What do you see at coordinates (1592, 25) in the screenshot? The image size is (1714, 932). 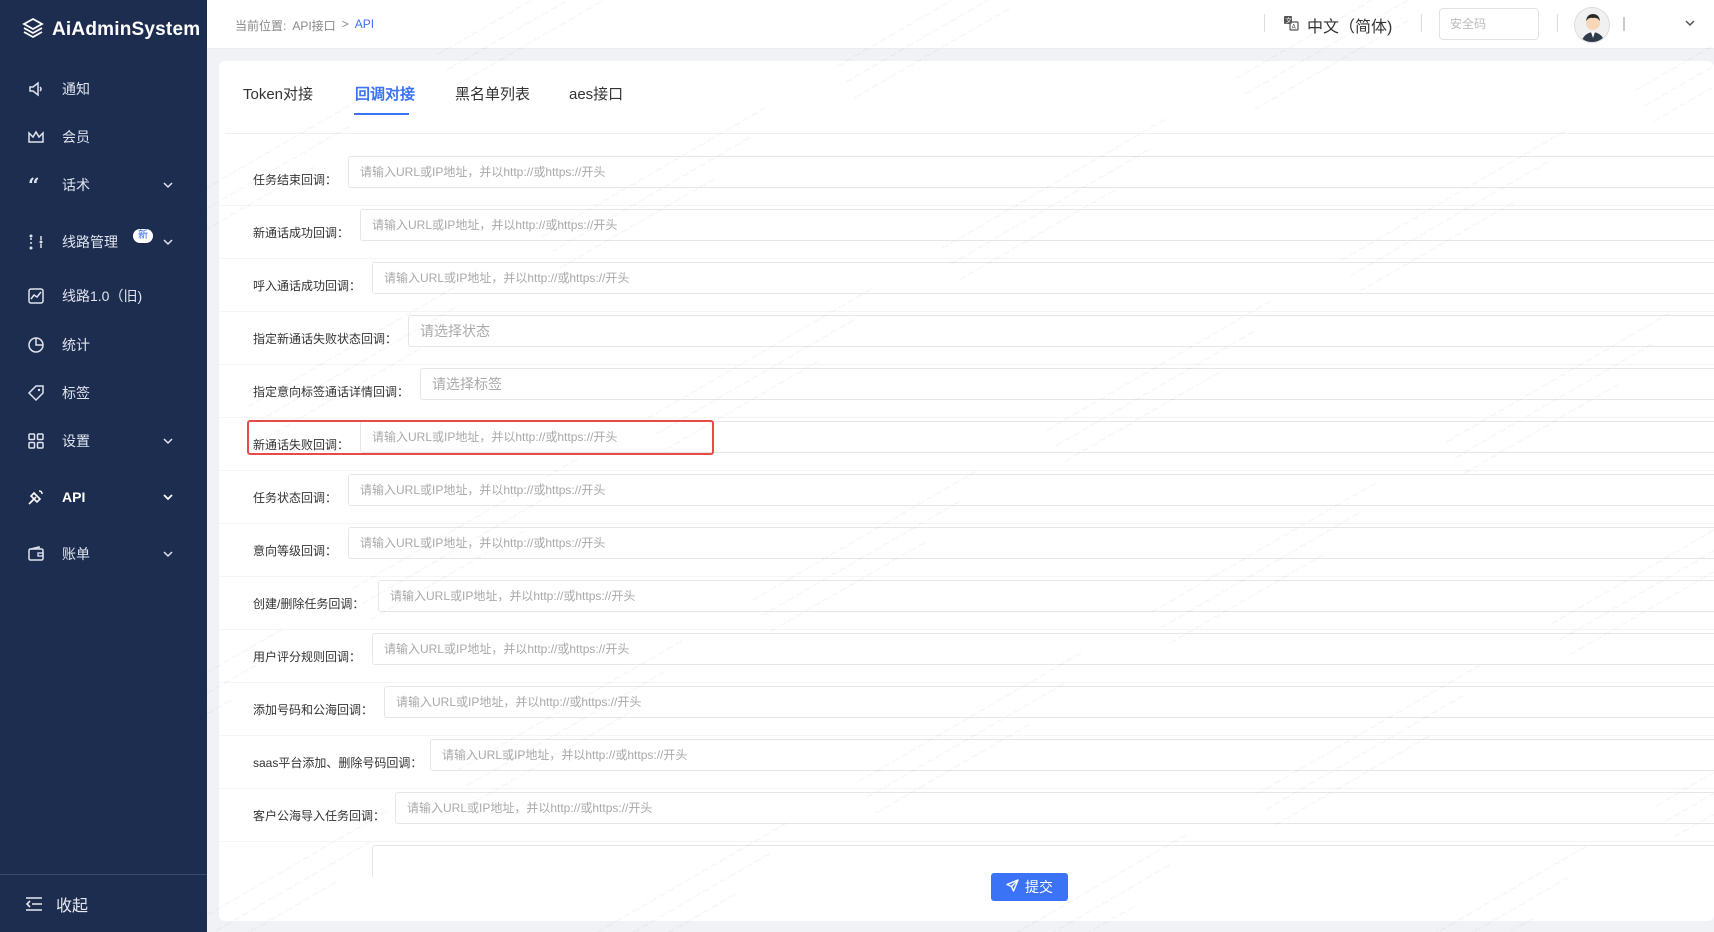 I see `avatar` at bounding box center [1592, 25].